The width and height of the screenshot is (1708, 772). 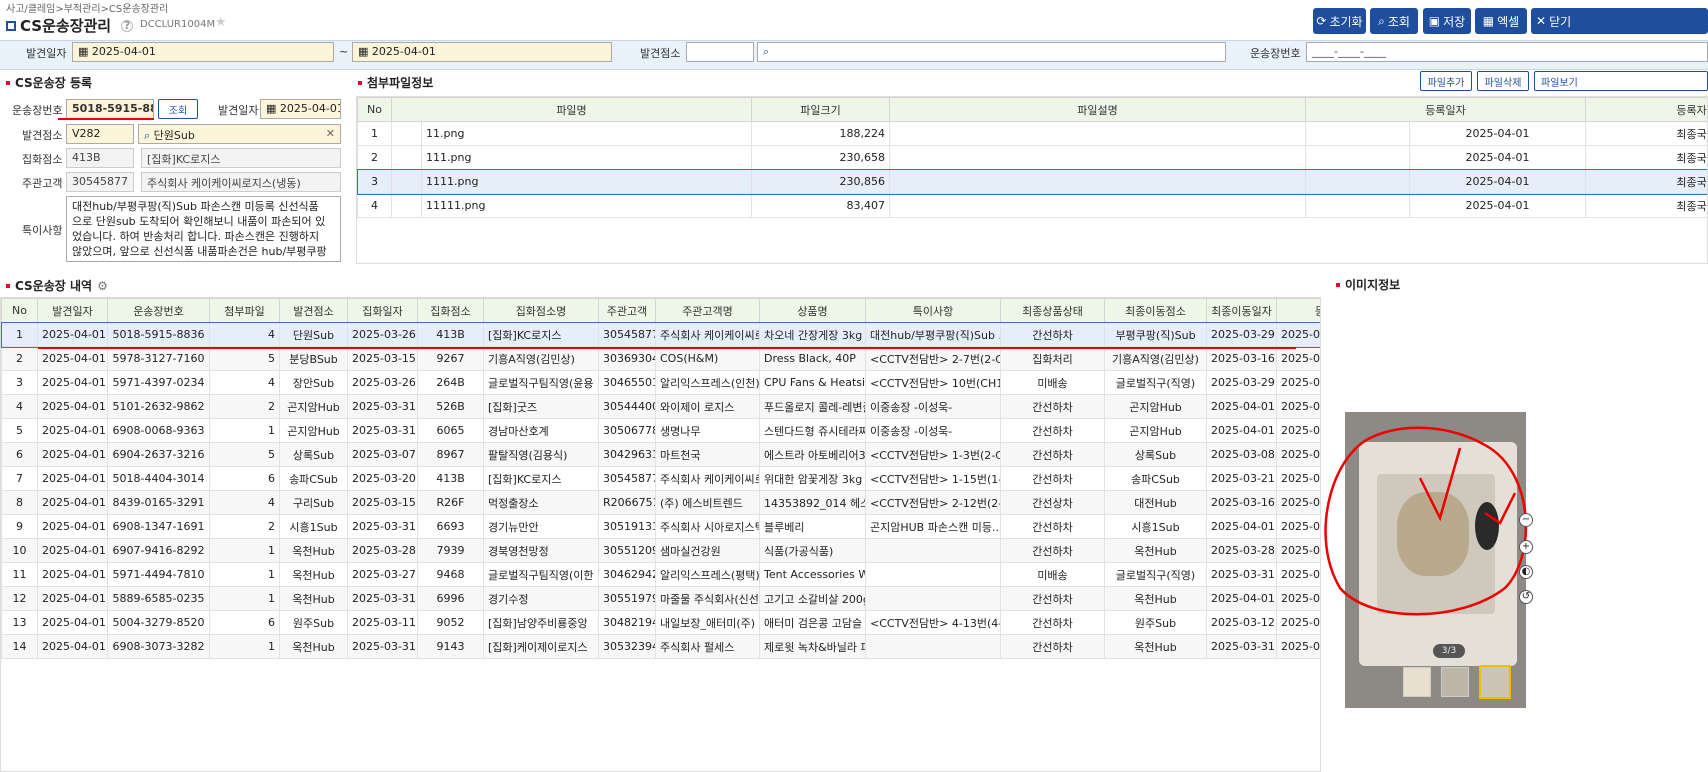 What do you see at coordinates (313, 526) in the screenshot?
I see `list-cell: 시흥1Sub` at bounding box center [313, 526].